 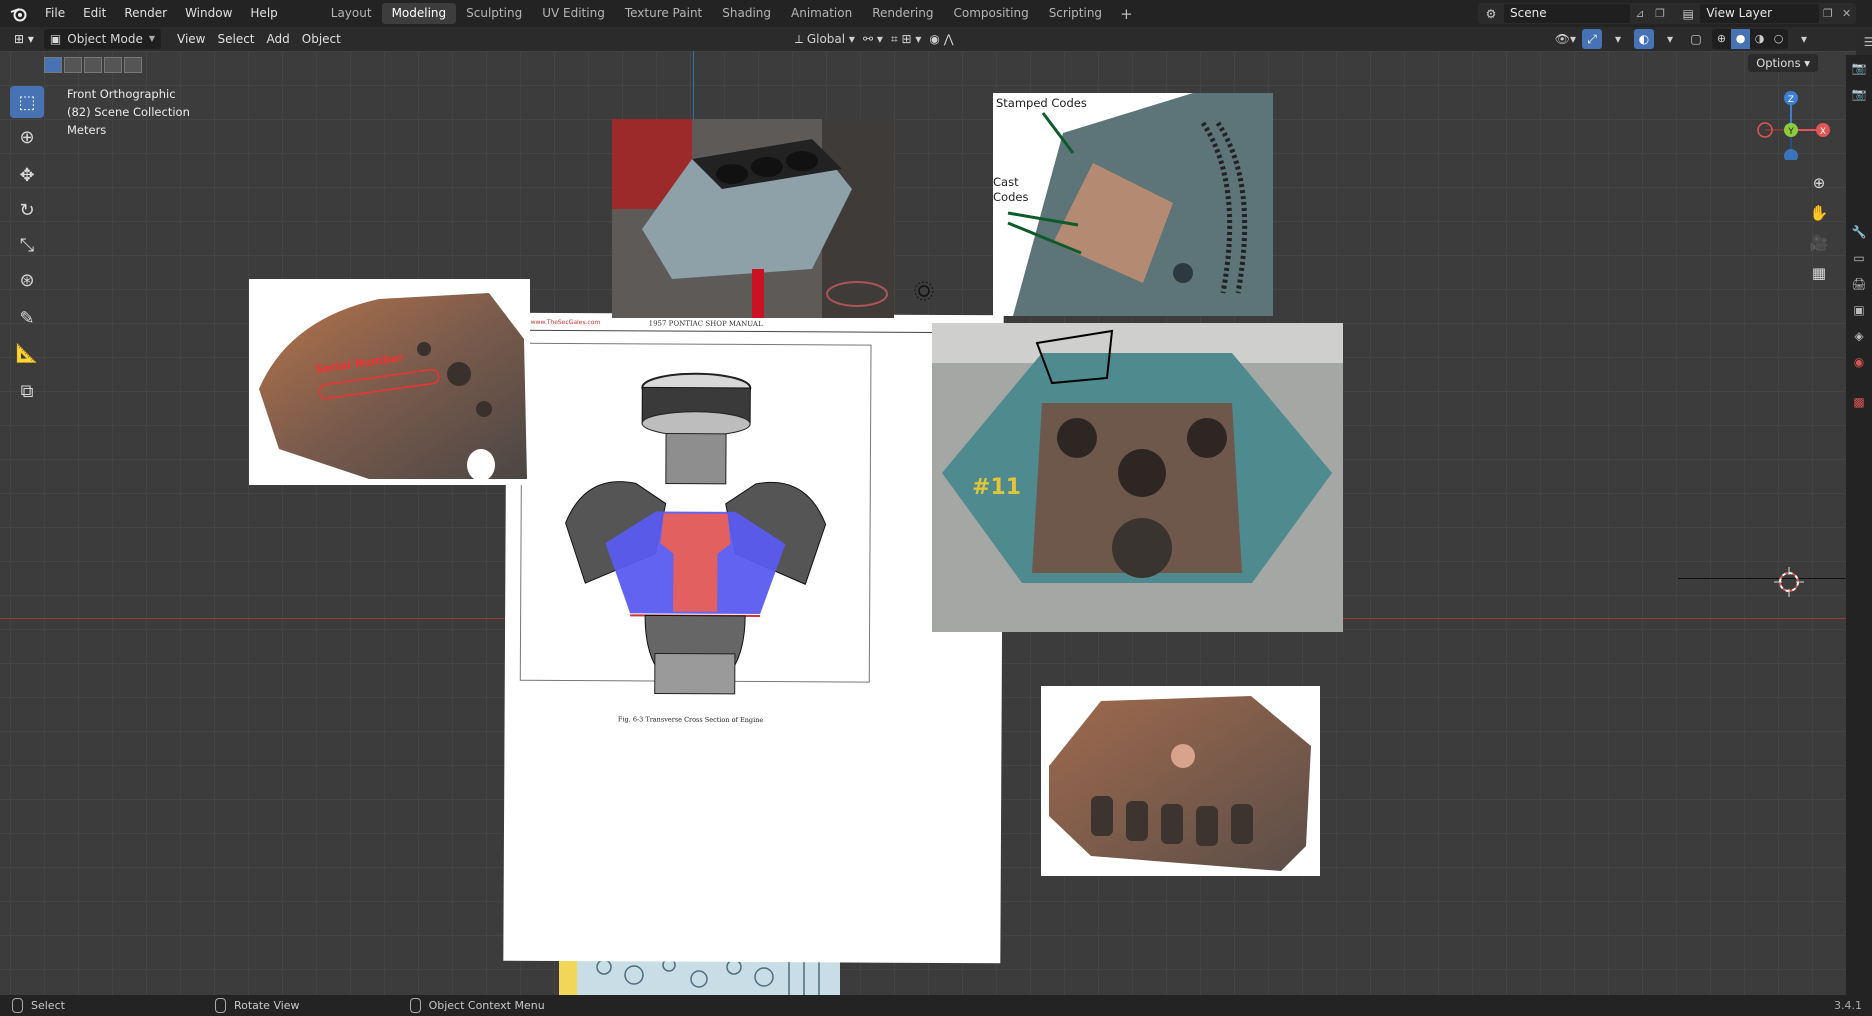 I want to click on options-label: Options, so click(x=1778, y=63).